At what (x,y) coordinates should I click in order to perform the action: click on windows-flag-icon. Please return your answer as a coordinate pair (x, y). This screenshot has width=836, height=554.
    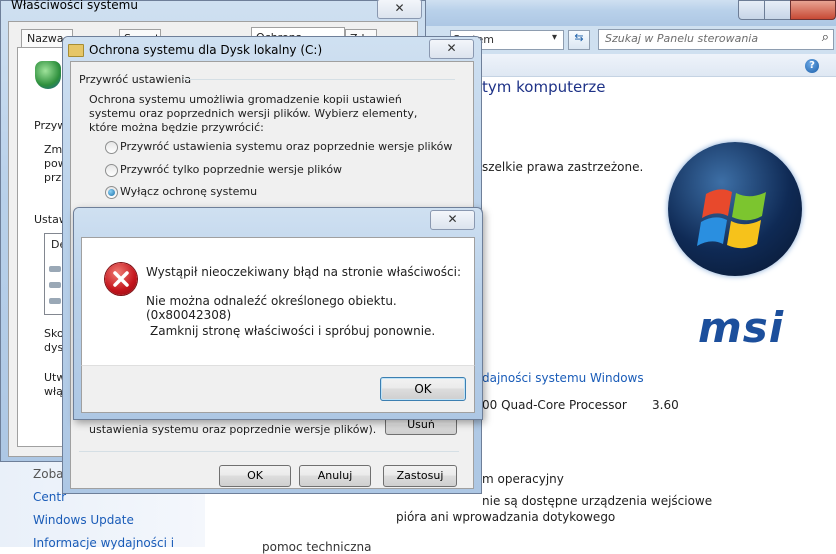
    Looking at the image, I should click on (731, 219).